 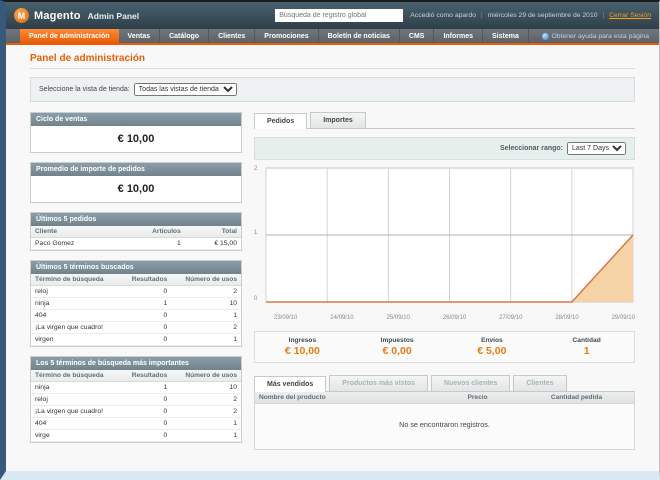 I want to click on tab-customers: Clientes, so click(x=540, y=383).